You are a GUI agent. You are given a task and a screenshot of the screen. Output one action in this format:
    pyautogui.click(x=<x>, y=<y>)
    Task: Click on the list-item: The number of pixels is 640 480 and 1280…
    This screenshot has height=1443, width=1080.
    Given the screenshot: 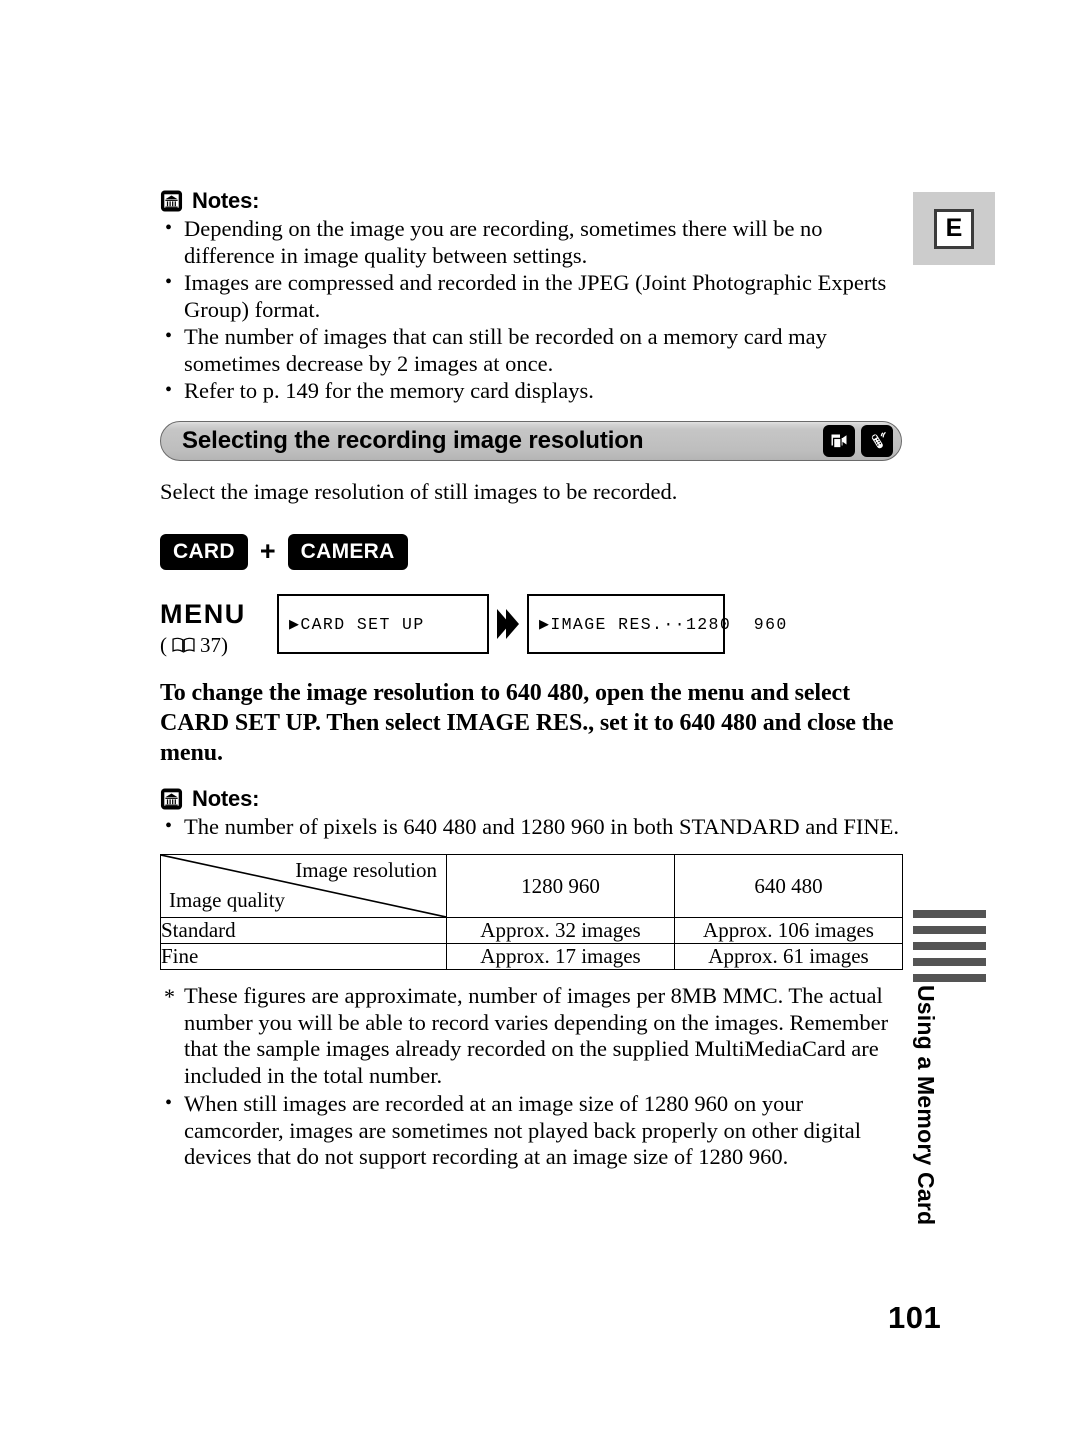 What is the action you would take?
    pyautogui.click(x=531, y=827)
    